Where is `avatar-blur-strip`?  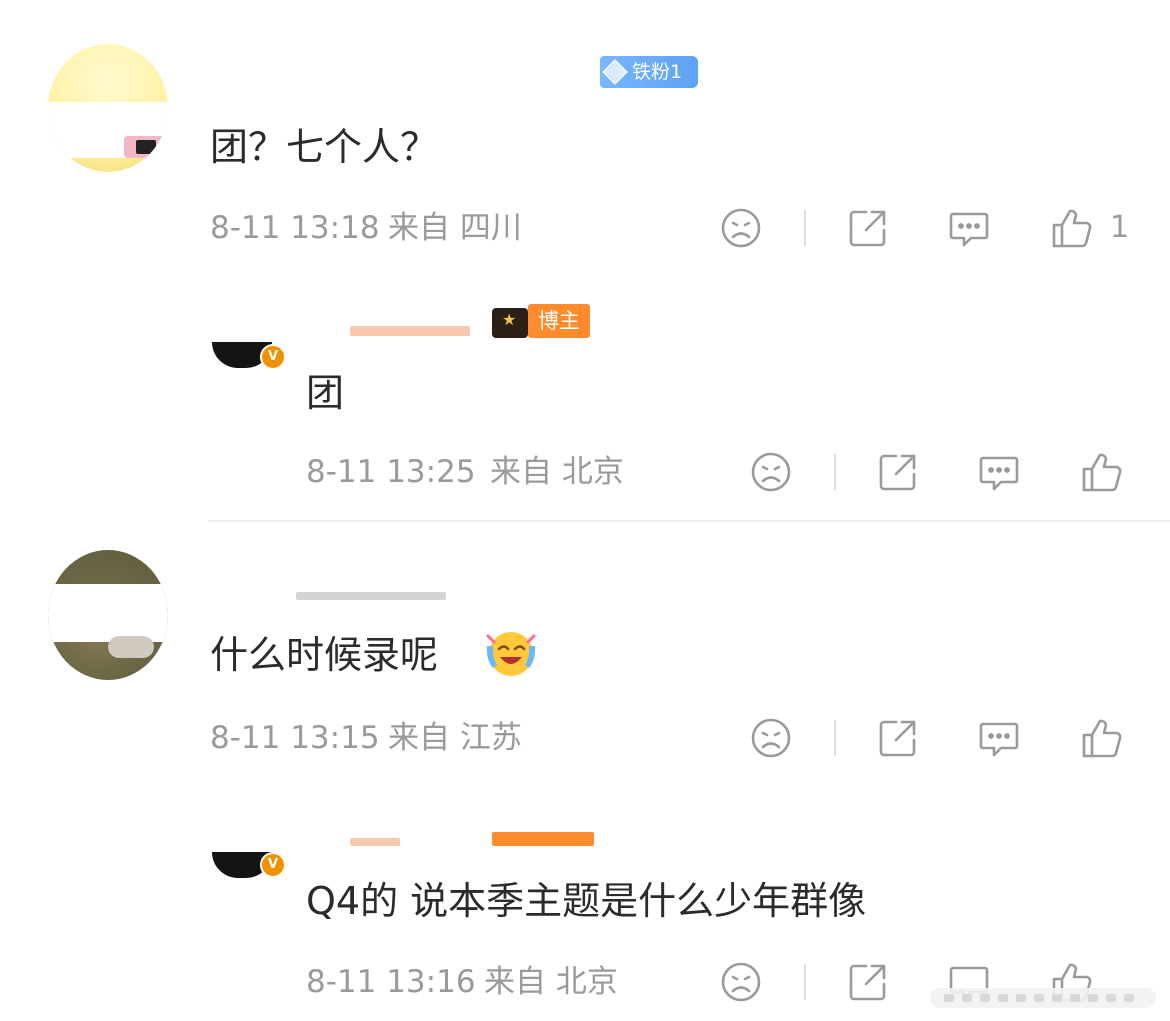
avatar-blur-strip is located at coordinates (108, 613).